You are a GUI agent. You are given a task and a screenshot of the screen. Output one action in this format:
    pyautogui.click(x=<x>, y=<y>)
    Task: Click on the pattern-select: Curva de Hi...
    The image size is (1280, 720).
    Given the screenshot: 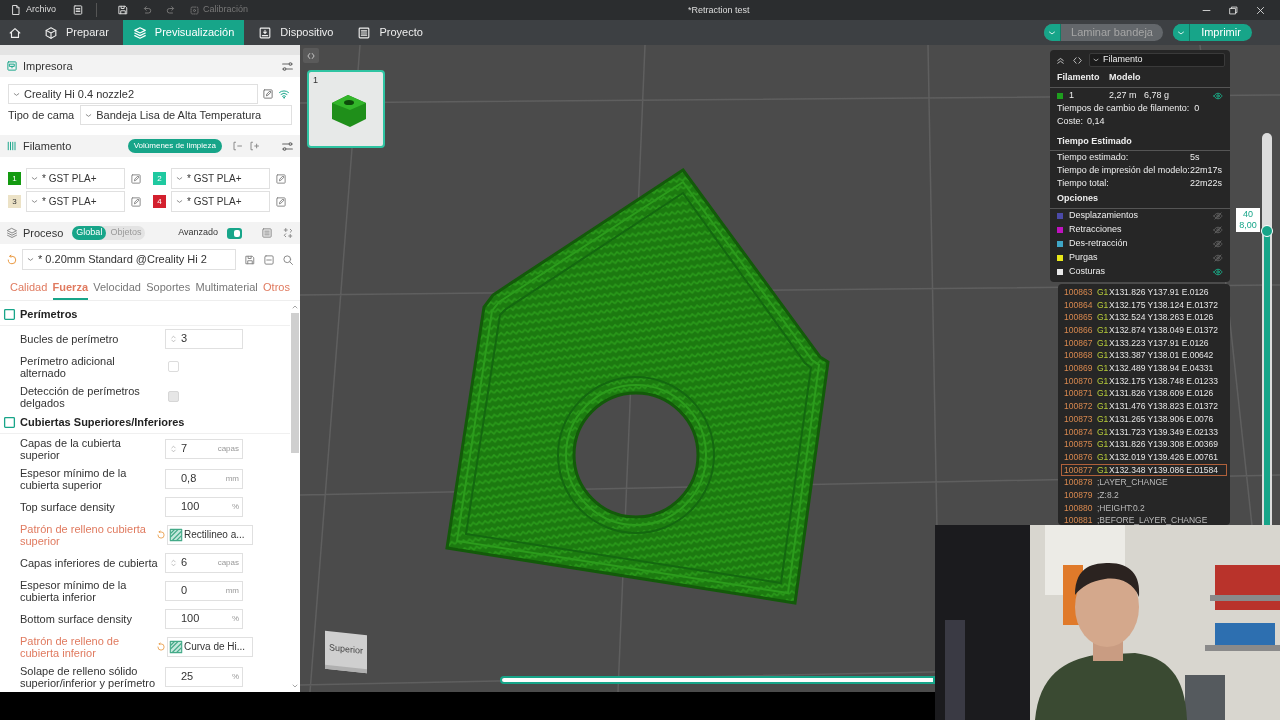 What is the action you would take?
    pyautogui.click(x=210, y=646)
    